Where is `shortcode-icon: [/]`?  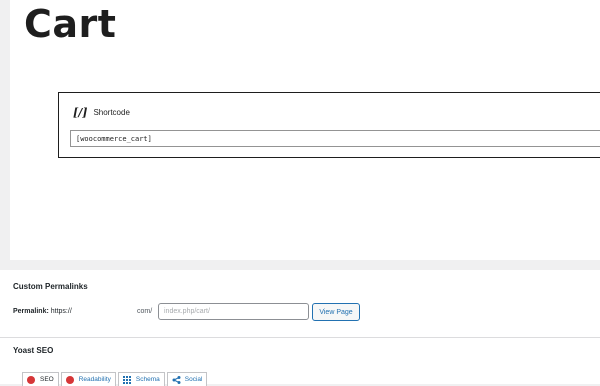
shortcode-icon: [/] is located at coordinates (80, 112).